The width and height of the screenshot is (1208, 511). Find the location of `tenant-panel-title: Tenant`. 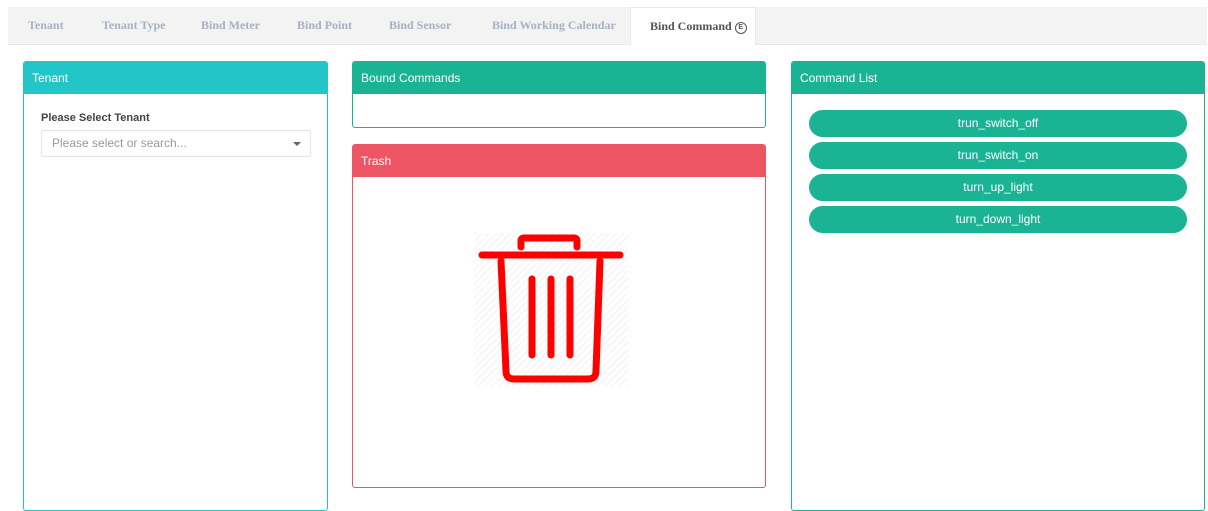

tenant-panel-title: Tenant is located at coordinates (175, 78).